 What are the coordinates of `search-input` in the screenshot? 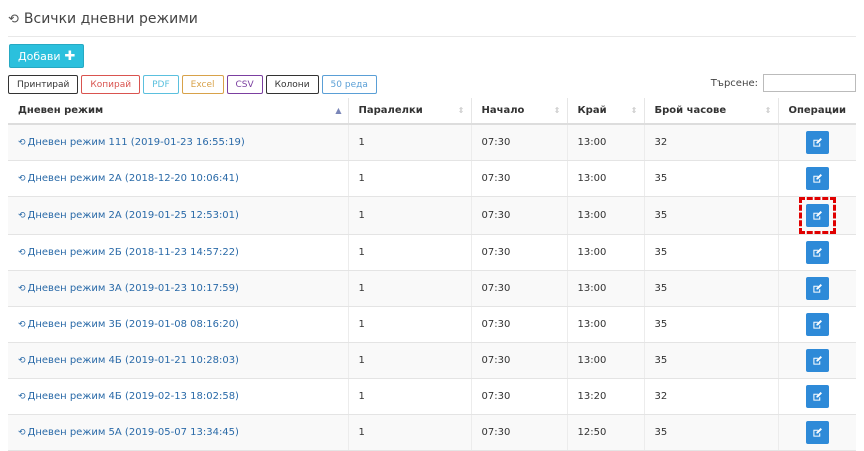 It's located at (809, 83).